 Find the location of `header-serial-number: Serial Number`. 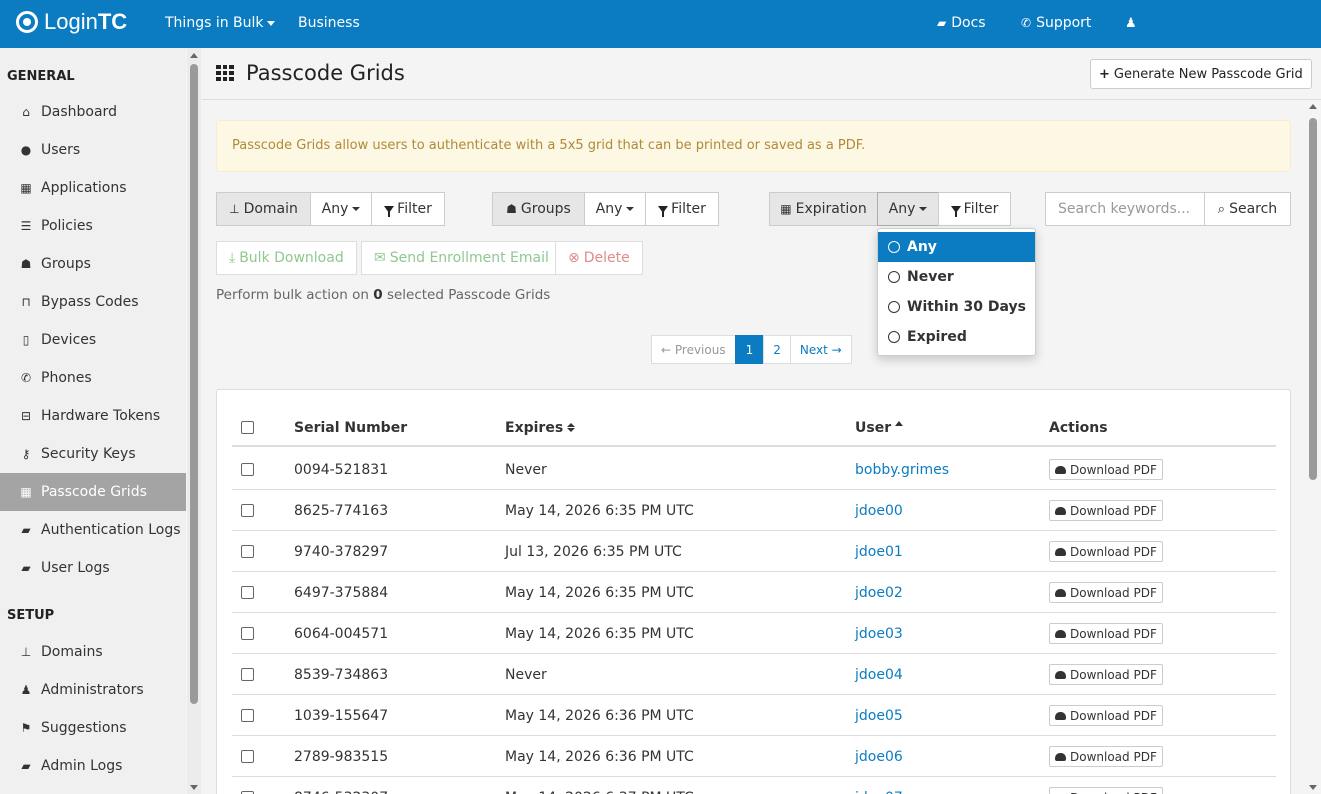

header-serial-number: Serial Number is located at coordinates (350, 427).